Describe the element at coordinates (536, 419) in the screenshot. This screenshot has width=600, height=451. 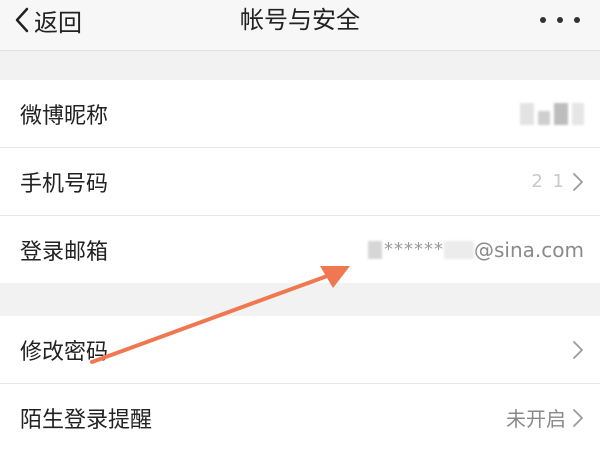
I see `alert-status: 未开启` at that location.